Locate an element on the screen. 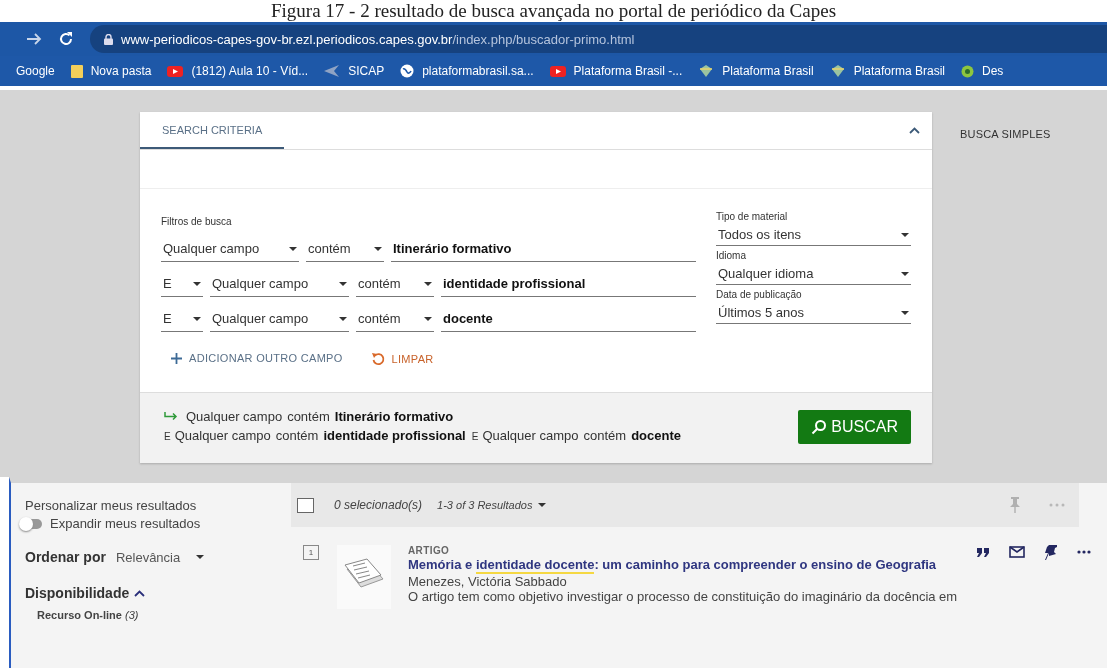 The image size is (1107, 668). select-all-checkbox is located at coordinates (305, 505).